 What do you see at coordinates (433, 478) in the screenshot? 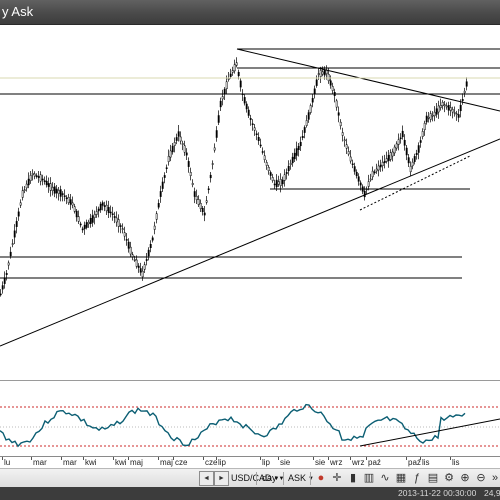
I see `template-icon: ▤` at bounding box center [433, 478].